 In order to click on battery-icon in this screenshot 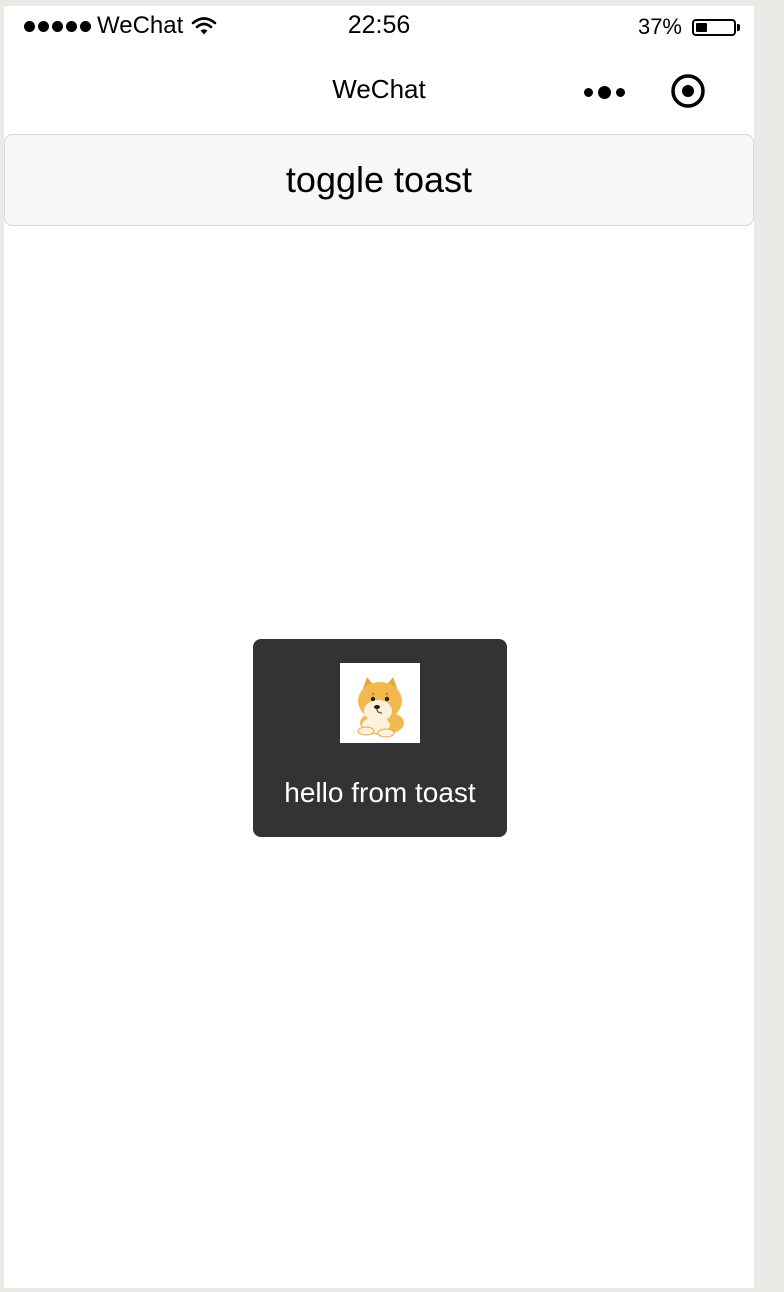, I will do `click(714, 27)`.